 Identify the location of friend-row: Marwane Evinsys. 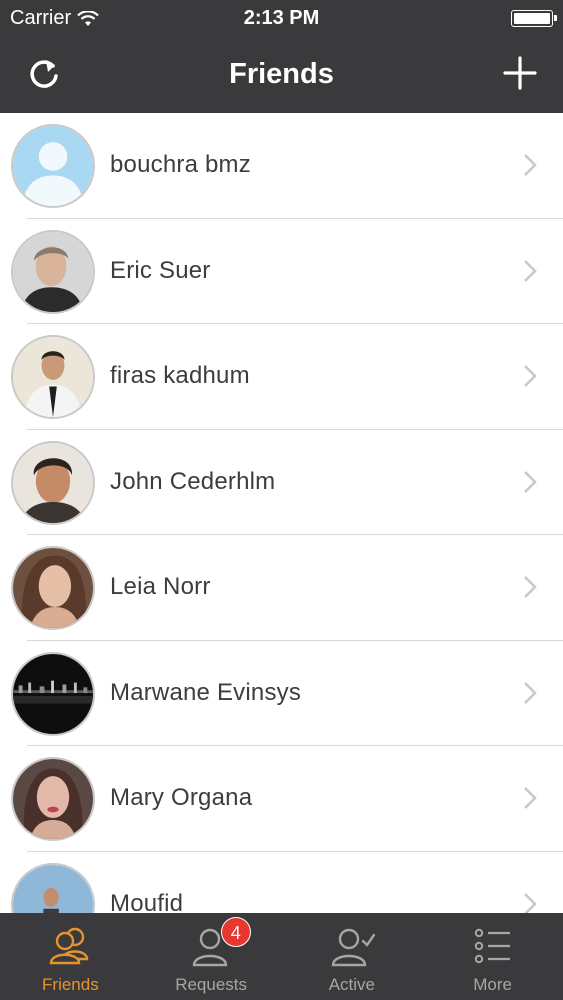
(281, 694).